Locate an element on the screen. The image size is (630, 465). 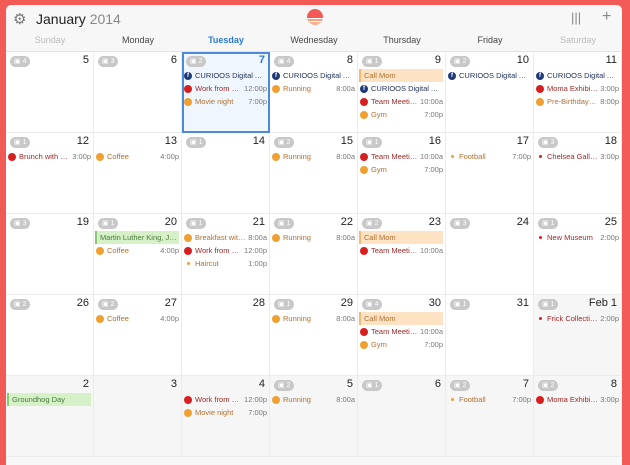
day-cell: ▣ 4 30 Call Mom Team Meeting 10:00a Gym 7:00p is located at coordinates (402, 335).